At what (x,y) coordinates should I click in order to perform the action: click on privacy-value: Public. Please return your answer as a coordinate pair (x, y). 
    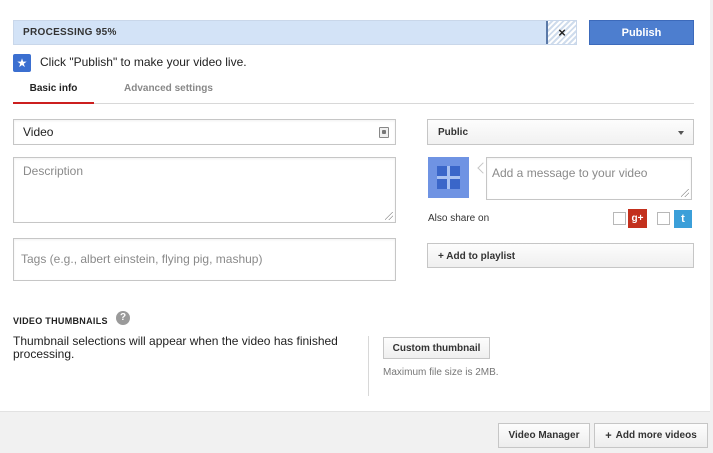
    Looking at the image, I should click on (453, 132).